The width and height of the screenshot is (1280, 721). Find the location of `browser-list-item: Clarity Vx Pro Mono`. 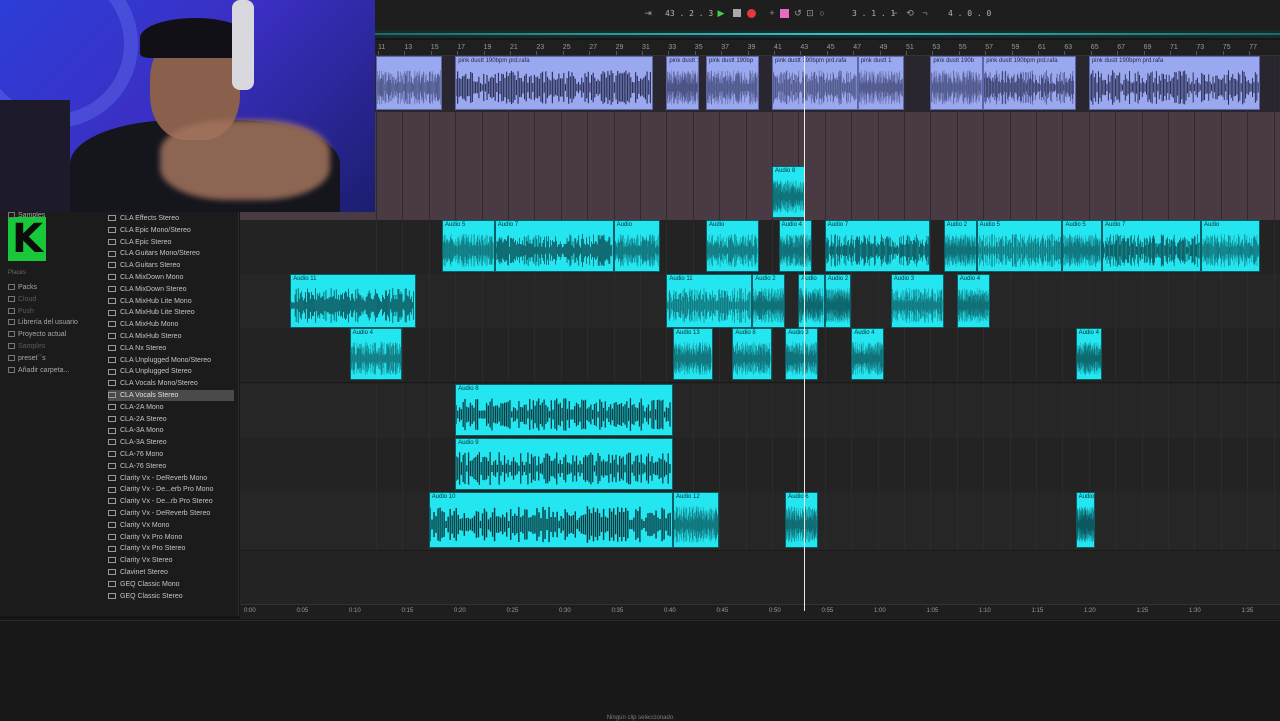

browser-list-item: Clarity Vx Pro Mono is located at coordinates (171, 537).